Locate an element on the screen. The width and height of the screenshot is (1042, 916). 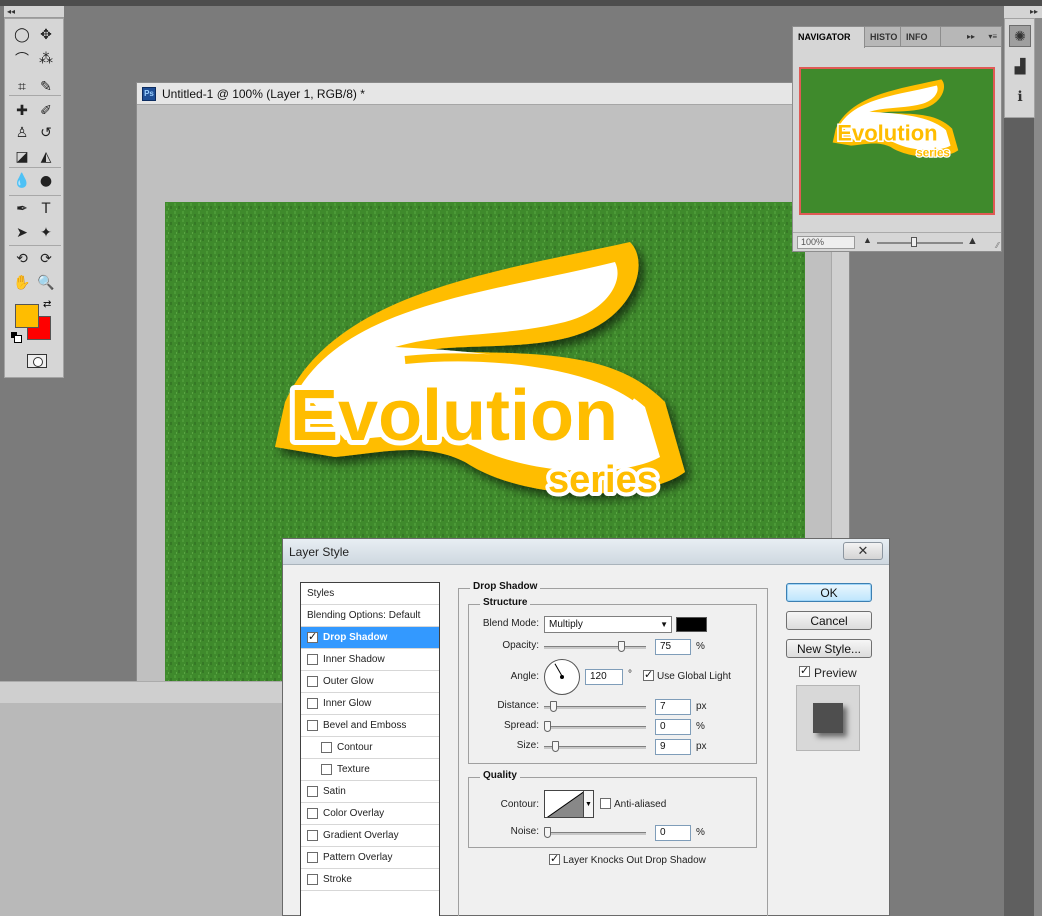
style-row-contour: Contour is located at coordinates (370, 748).